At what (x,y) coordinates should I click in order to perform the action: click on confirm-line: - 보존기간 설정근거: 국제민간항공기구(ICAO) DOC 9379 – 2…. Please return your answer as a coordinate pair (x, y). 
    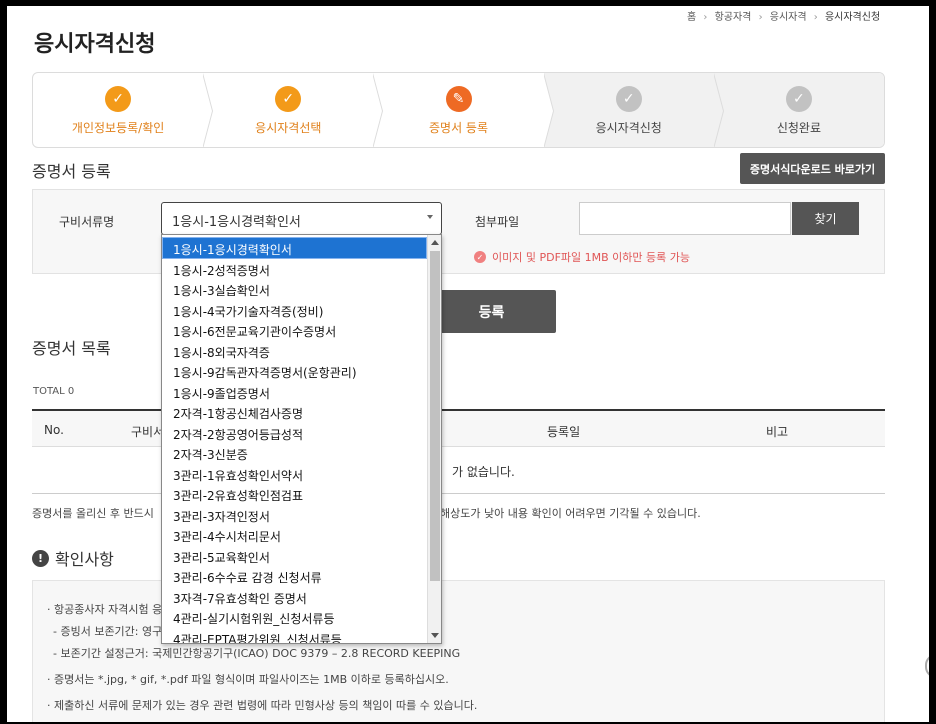
    Looking at the image, I should click on (257, 653).